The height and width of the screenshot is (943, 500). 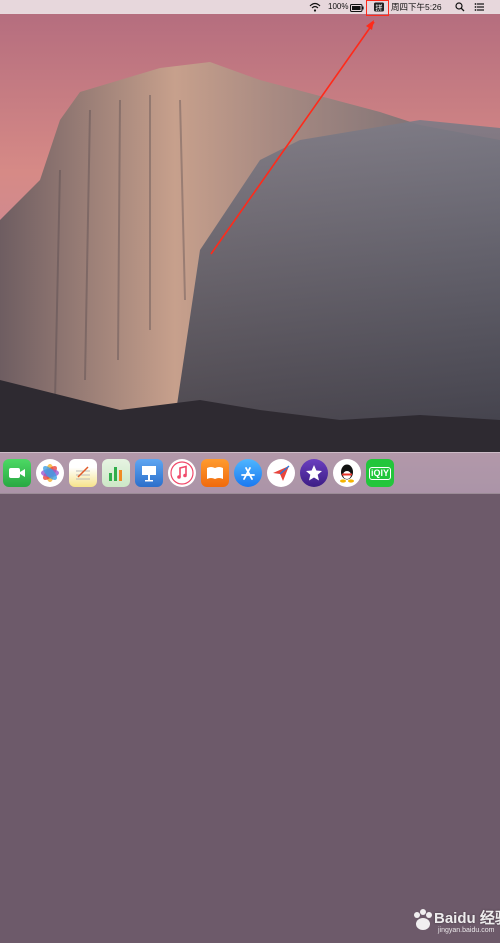 I want to click on baidu-watermark: Baidu 经验 jingyan.baidu.com, so click(x=454, y=923).